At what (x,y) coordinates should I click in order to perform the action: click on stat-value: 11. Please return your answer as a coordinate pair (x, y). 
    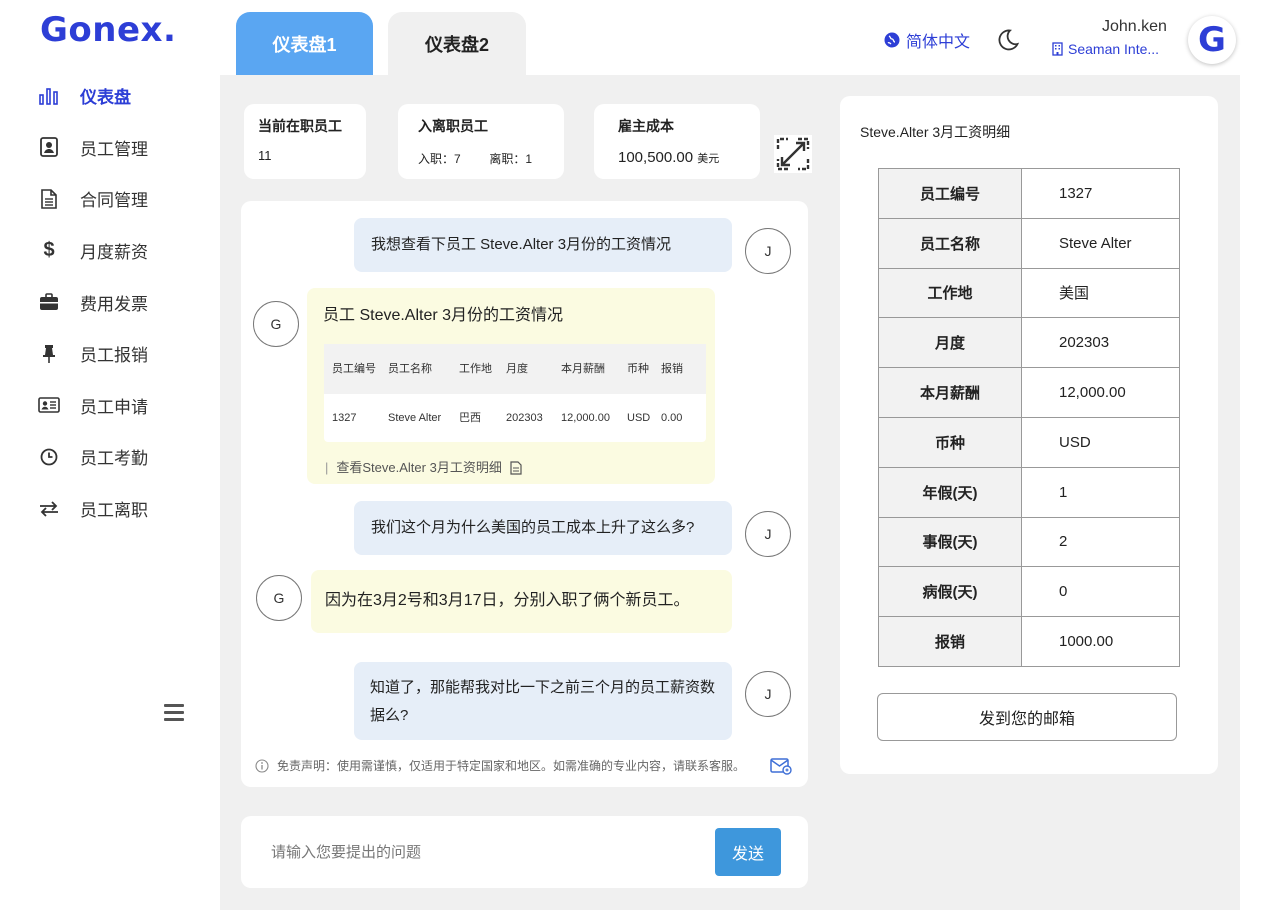
    Looking at the image, I should click on (265, 155).